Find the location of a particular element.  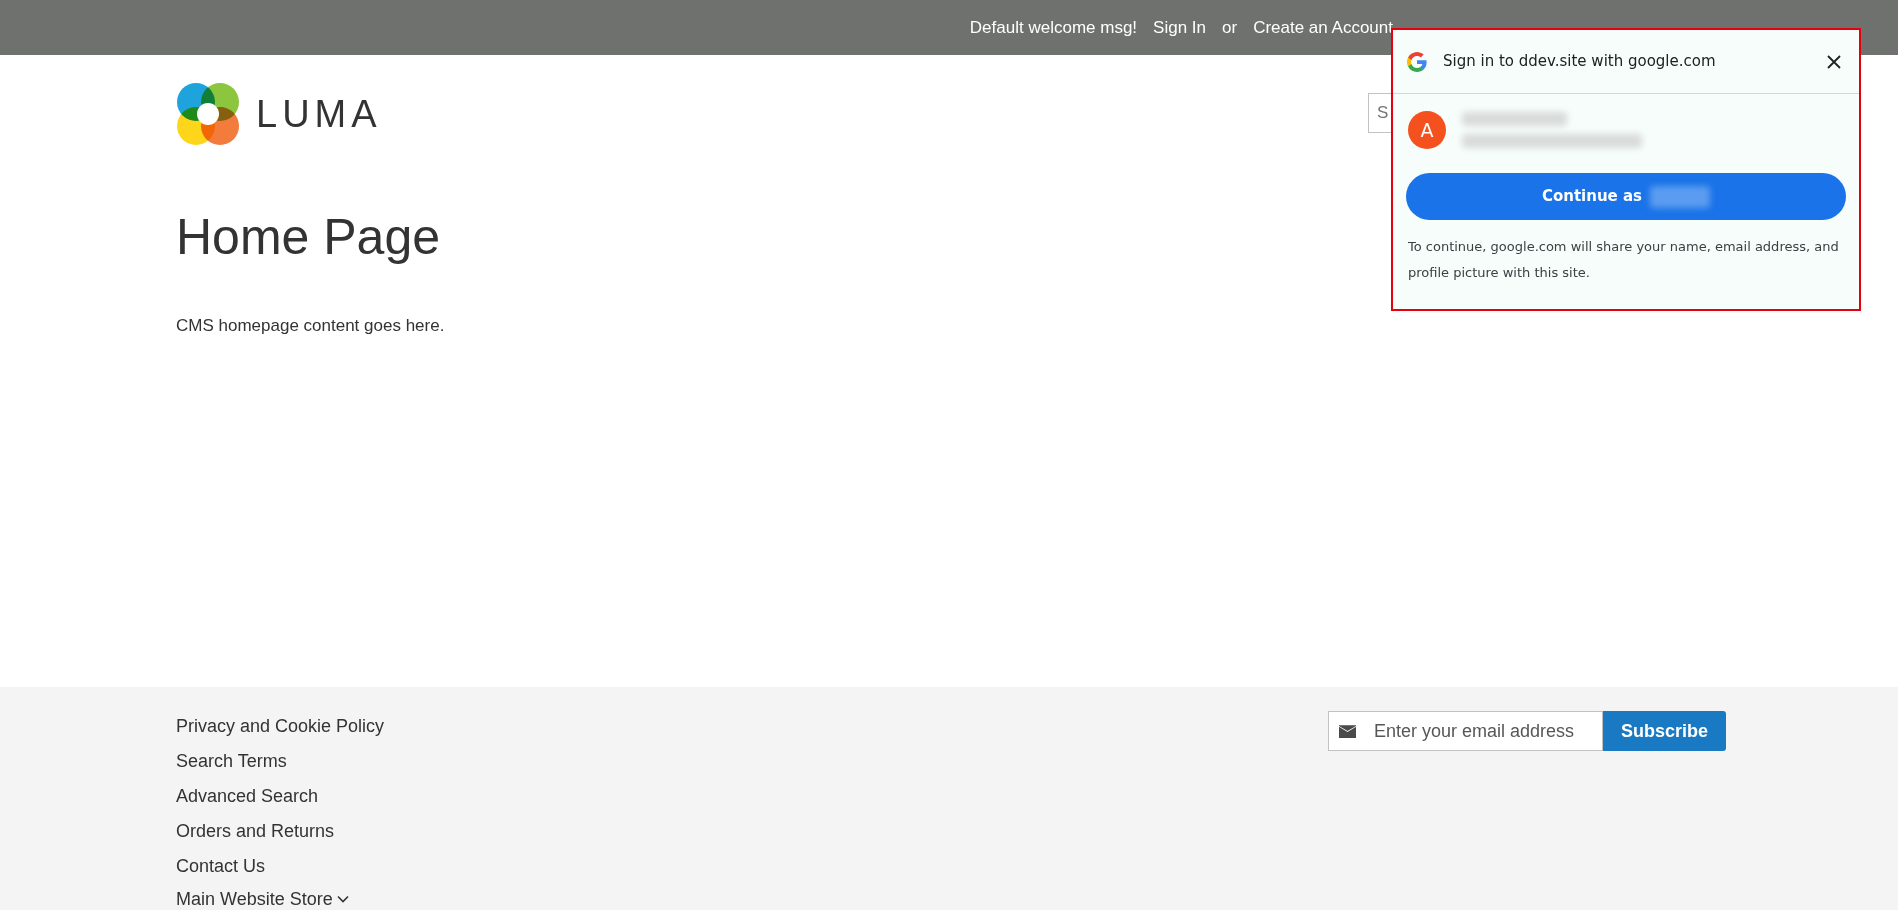

email-field: Enter your email address is located at coordinates (1465, 731).